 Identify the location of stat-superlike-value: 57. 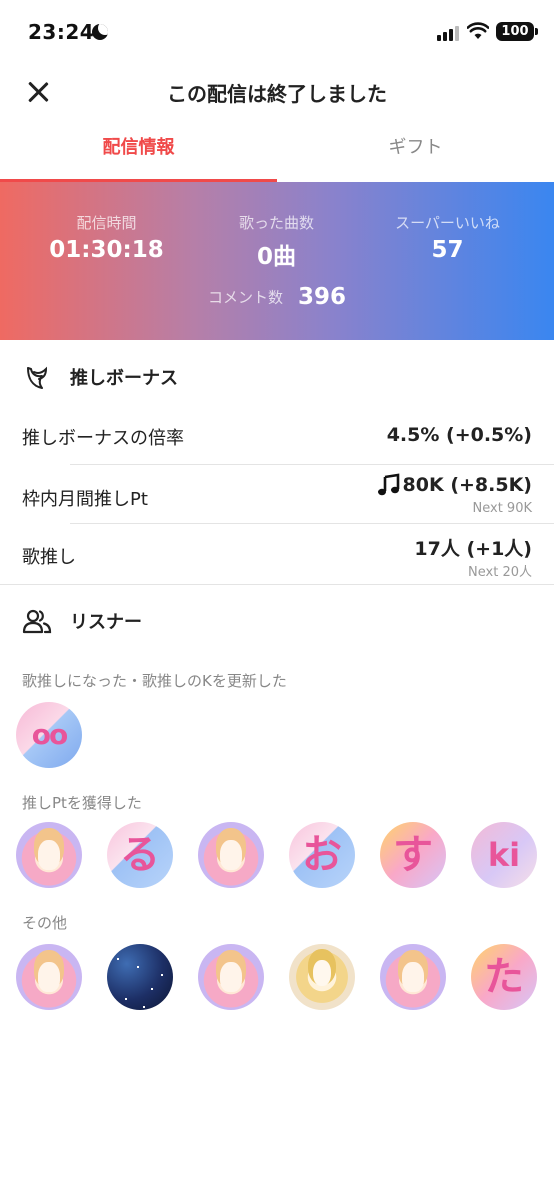
(447, 250).